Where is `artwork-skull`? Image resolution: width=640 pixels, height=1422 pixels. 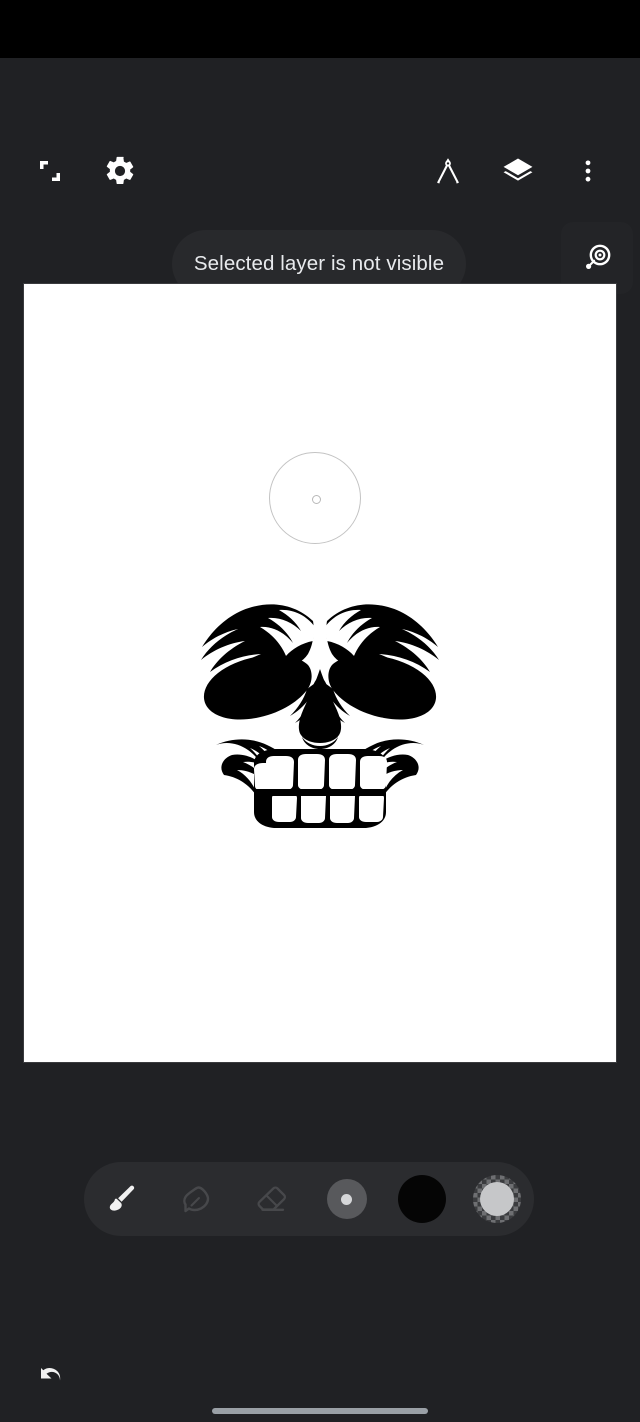 artwork-skull is located at coordinates (320, 707).